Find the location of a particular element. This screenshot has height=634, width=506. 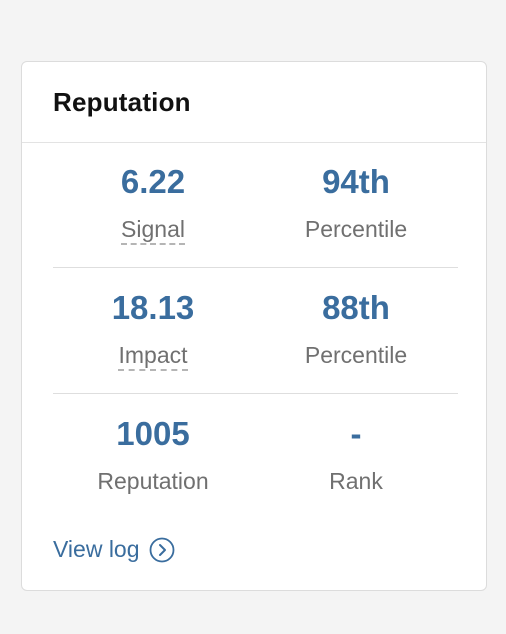

view-log-link: View log is located at coordinates (114, 549).